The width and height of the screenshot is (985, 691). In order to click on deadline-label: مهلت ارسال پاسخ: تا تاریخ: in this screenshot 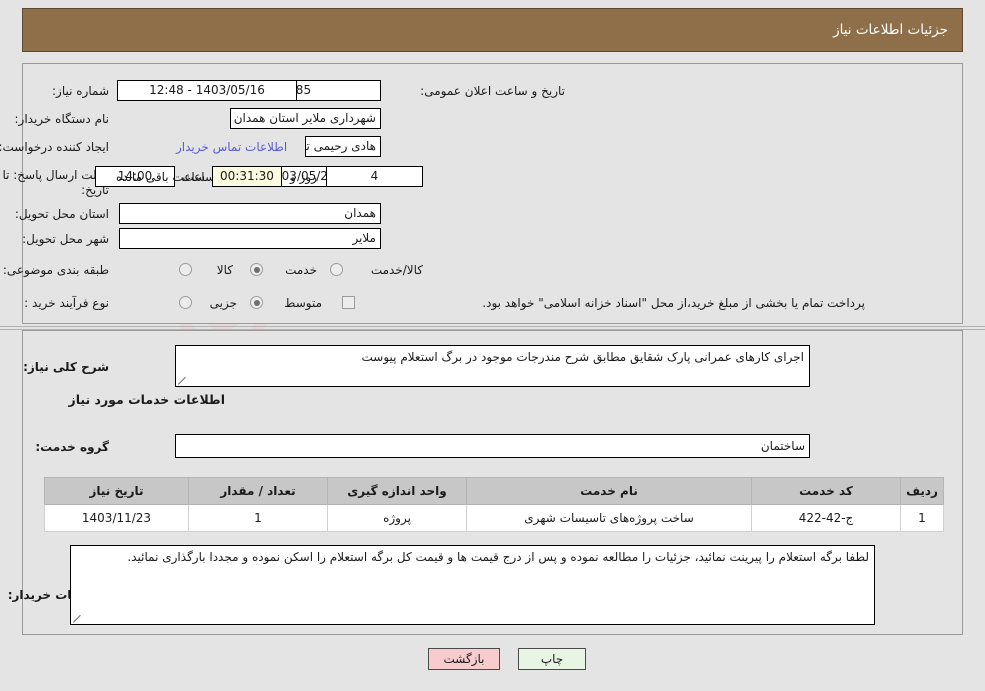, I will do `click(55, 182)`.